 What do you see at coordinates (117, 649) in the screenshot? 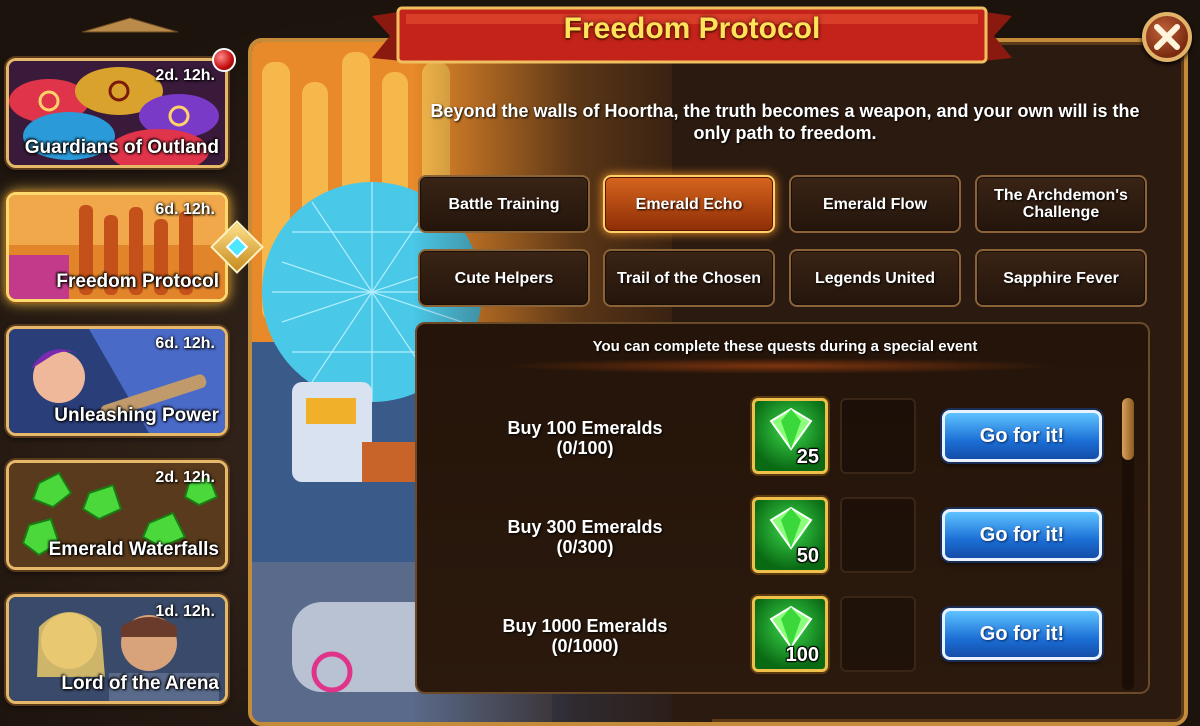
I see `event-card-lord-of-the-arena: 1d. 12h. Lord of the Arena` at bounding box center [117, 649].